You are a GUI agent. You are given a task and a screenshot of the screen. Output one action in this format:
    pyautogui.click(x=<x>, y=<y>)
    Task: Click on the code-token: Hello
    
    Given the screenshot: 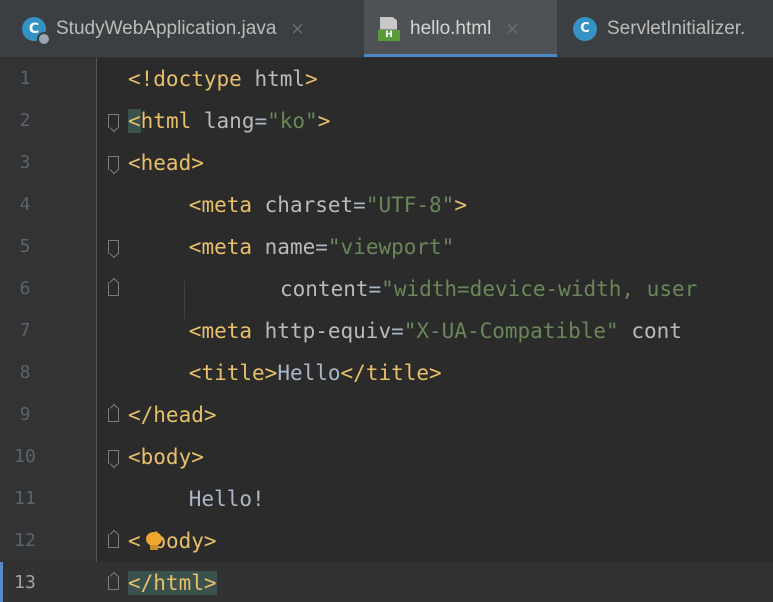 What is the action you would take?
    pyautogui.click(x=309, y=373)
    